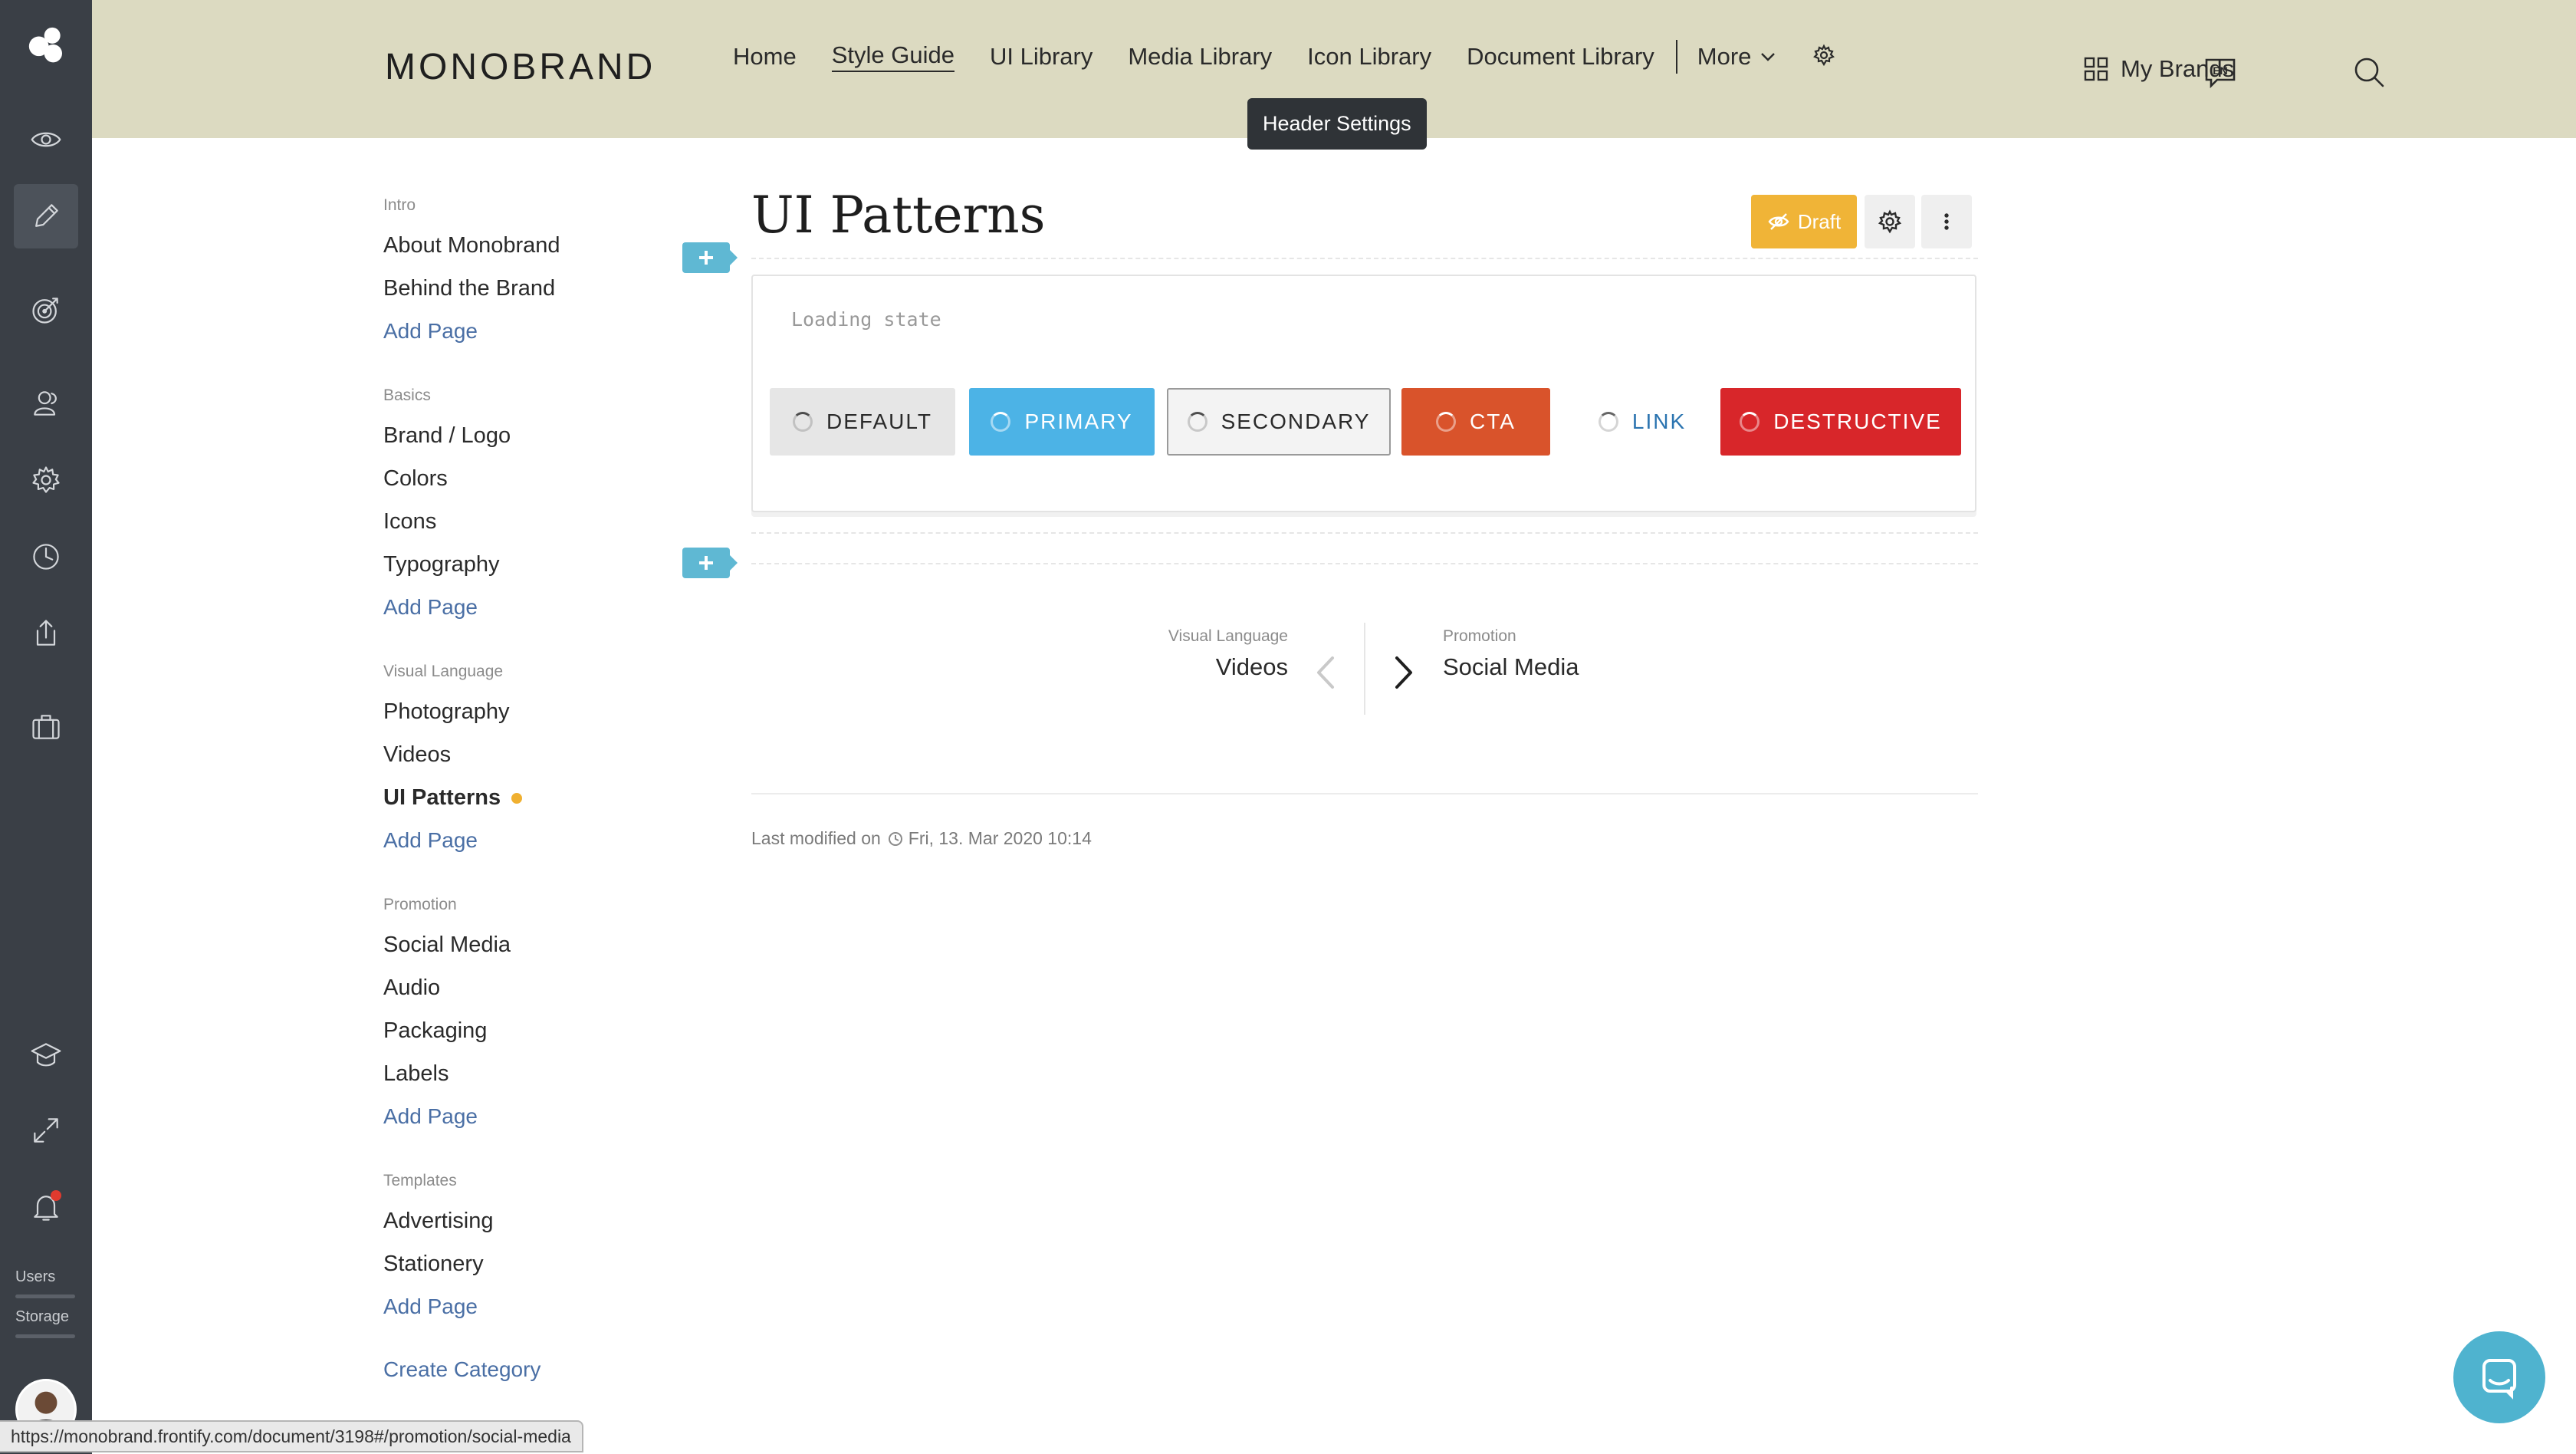  Describe the element at coordinates (1824, 57) in the screenshot. I see `header-settings-gear-icon` at that location.